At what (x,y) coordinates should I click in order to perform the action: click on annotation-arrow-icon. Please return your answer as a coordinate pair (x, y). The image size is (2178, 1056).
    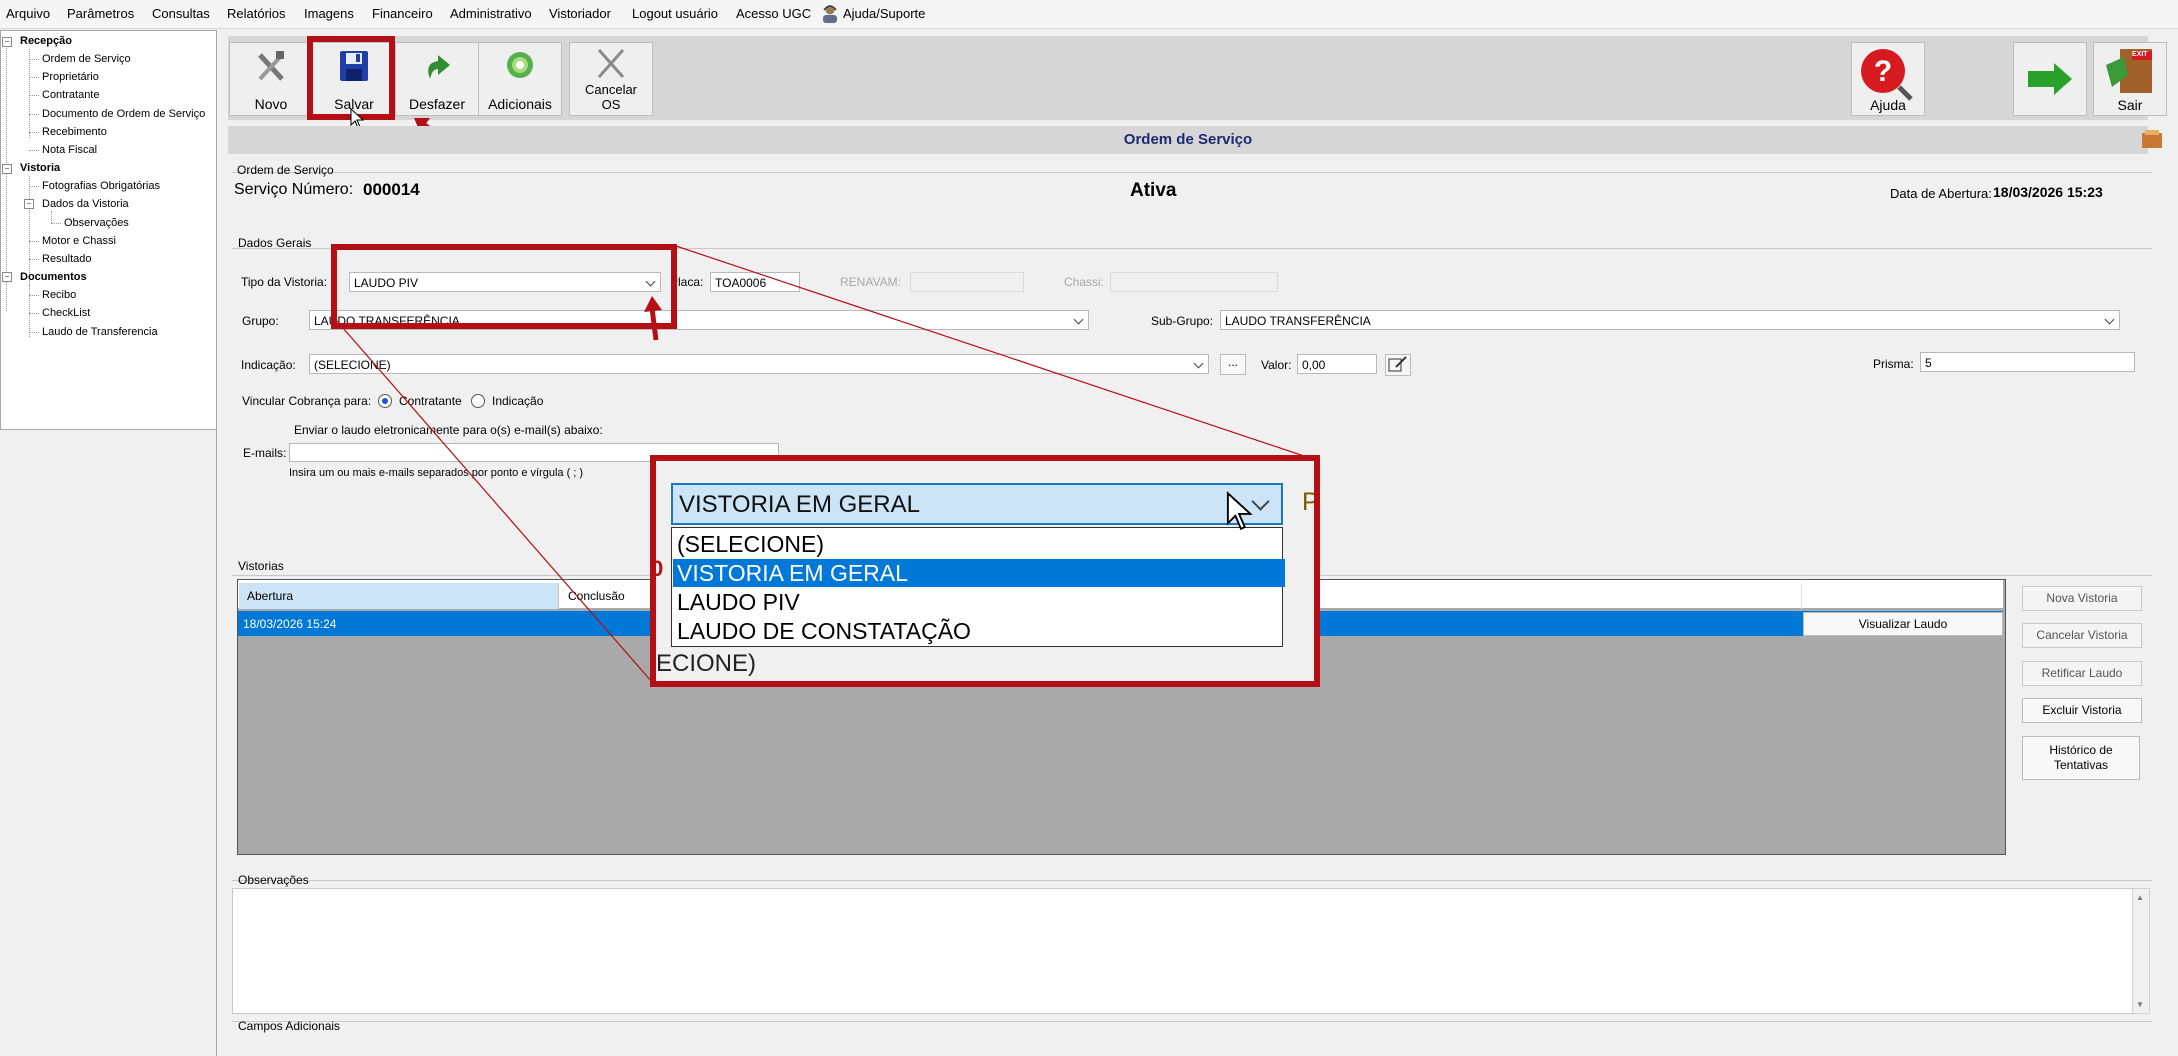
    Looking at the image, I should click on (654, 319).